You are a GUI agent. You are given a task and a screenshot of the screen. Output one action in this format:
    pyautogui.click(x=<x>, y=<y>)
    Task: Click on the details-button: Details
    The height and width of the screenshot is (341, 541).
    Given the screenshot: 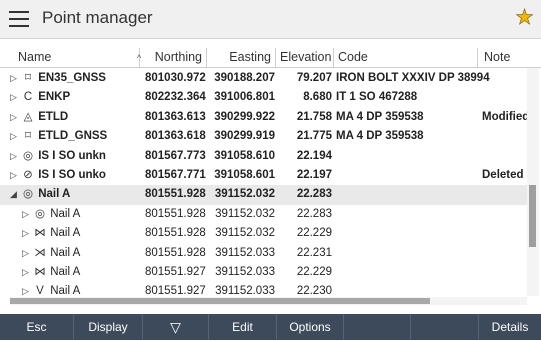 What is the action you would take?
    pyautogui.click(x=509, y=327)
    